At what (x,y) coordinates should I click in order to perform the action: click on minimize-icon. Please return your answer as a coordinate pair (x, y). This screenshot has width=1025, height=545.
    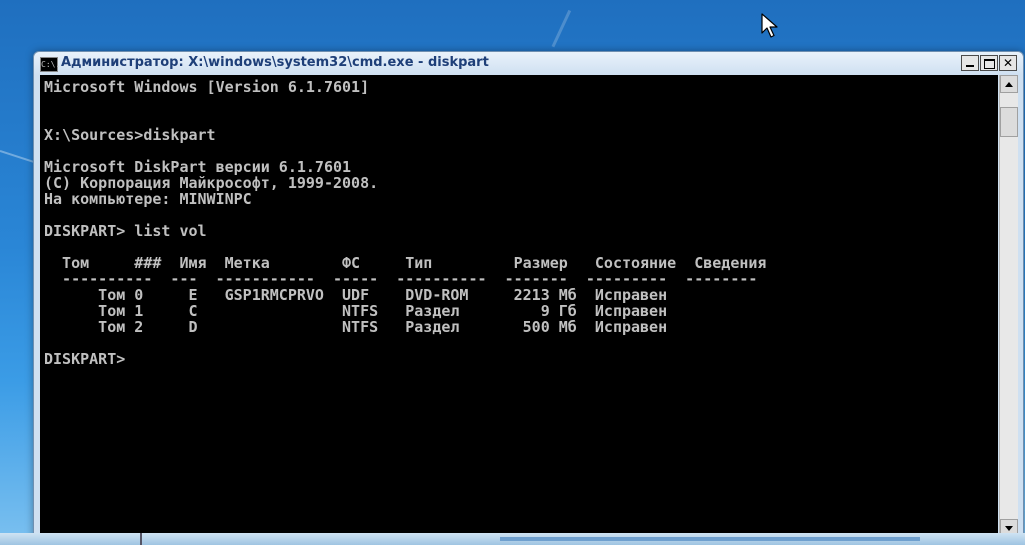
    Looking at the image, I should click on (970, 66).